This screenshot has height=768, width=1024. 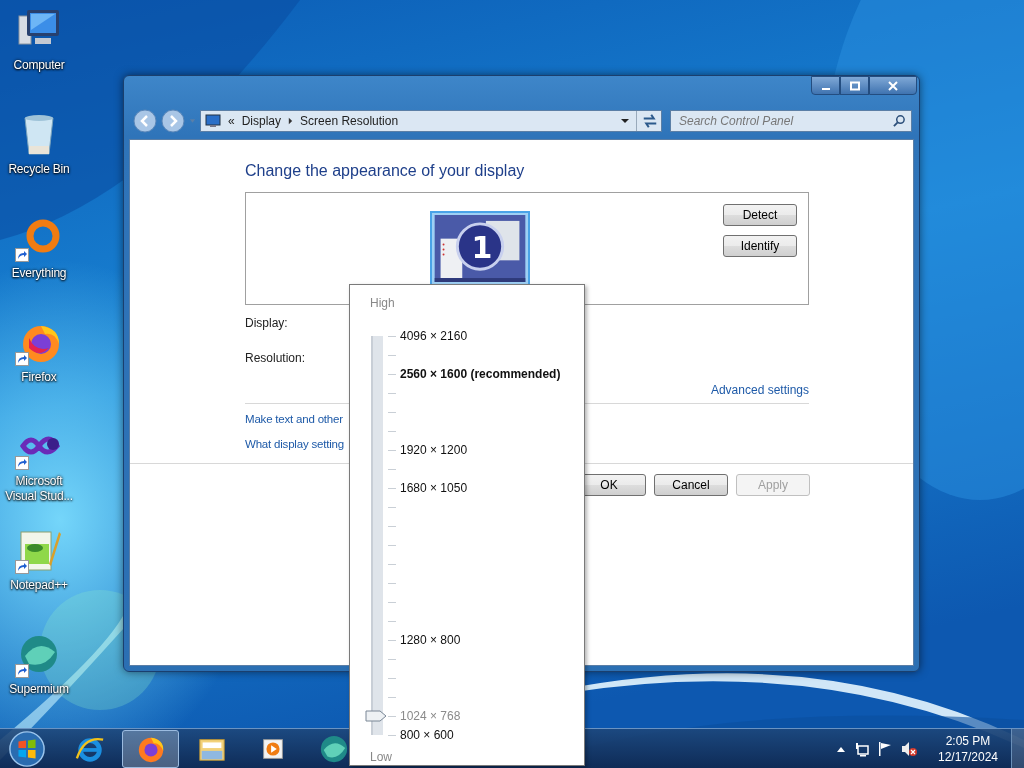 I want to click on start-button, so click(x=27, y=748).